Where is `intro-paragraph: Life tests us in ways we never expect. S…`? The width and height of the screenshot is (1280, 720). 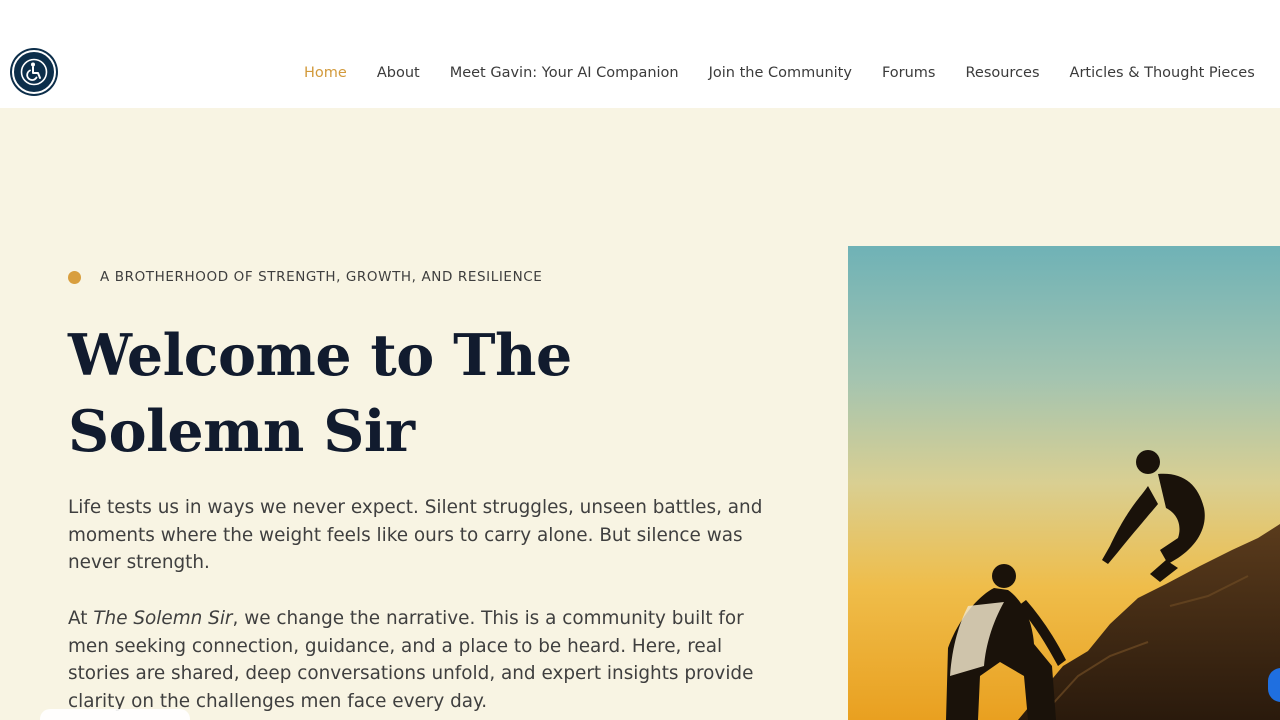
intro-paragraph: Life tests us in ways we never expect. S… is located at coordinates (415, 535).